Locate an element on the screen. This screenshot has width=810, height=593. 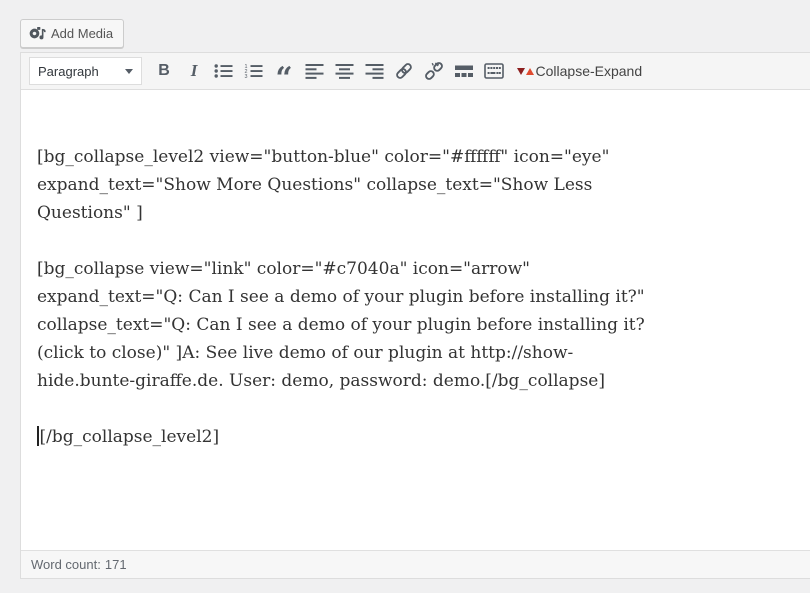
read-more-button is located at coordinates (464, 71).